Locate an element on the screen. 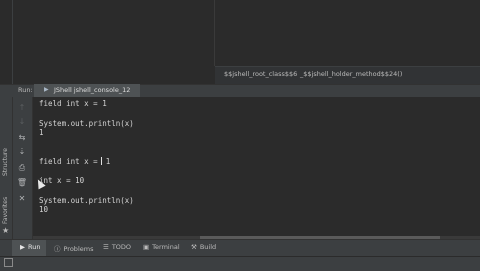  tab-build: ⚒ Build is located at coordinates (203, 247).